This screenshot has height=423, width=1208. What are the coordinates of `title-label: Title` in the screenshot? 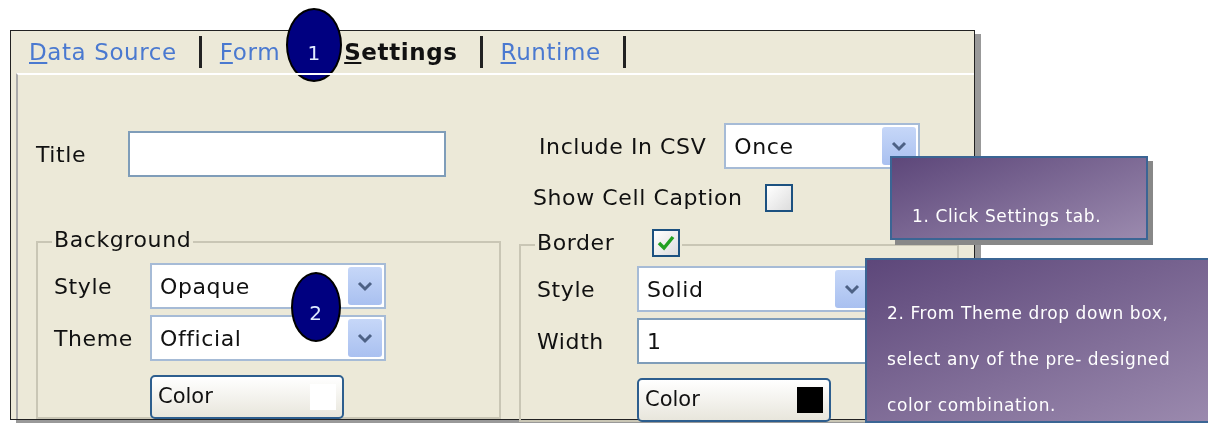 It's located at (61, 154).